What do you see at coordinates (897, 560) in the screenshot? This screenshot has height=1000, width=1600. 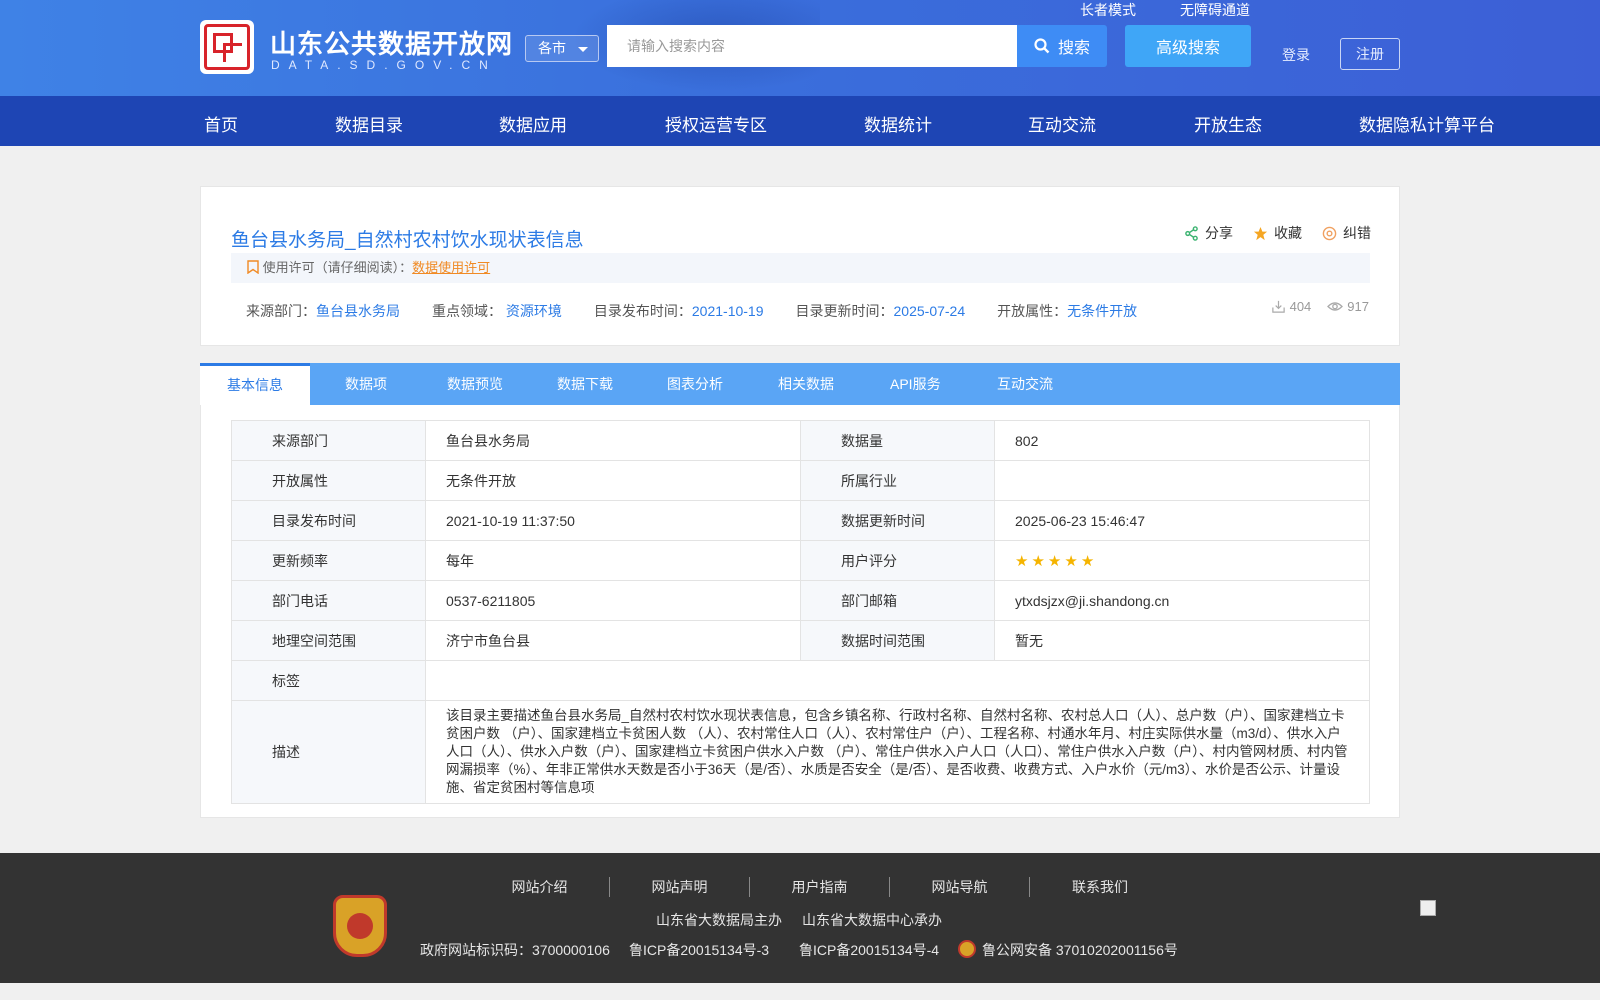 I see `field-label: 用户评分` at bounding box center [897, 560].